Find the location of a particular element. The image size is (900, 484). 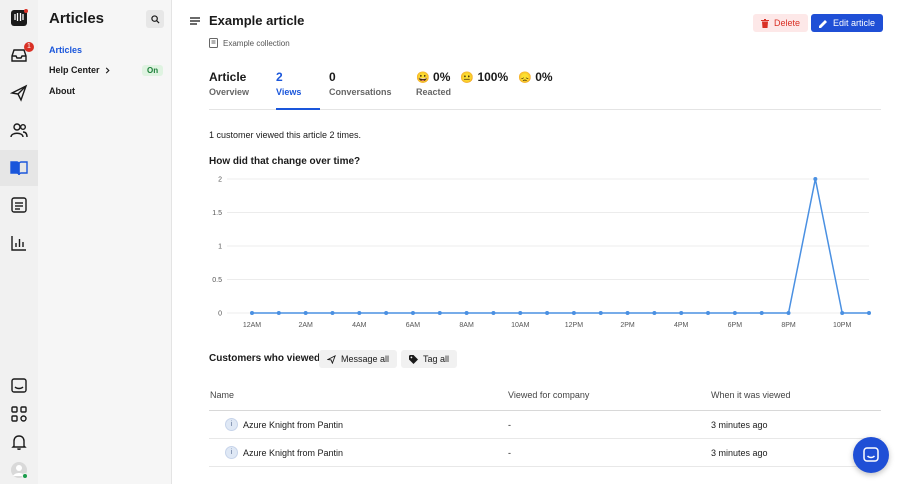

delete-button: Delete is located at coordinates (781, 23).